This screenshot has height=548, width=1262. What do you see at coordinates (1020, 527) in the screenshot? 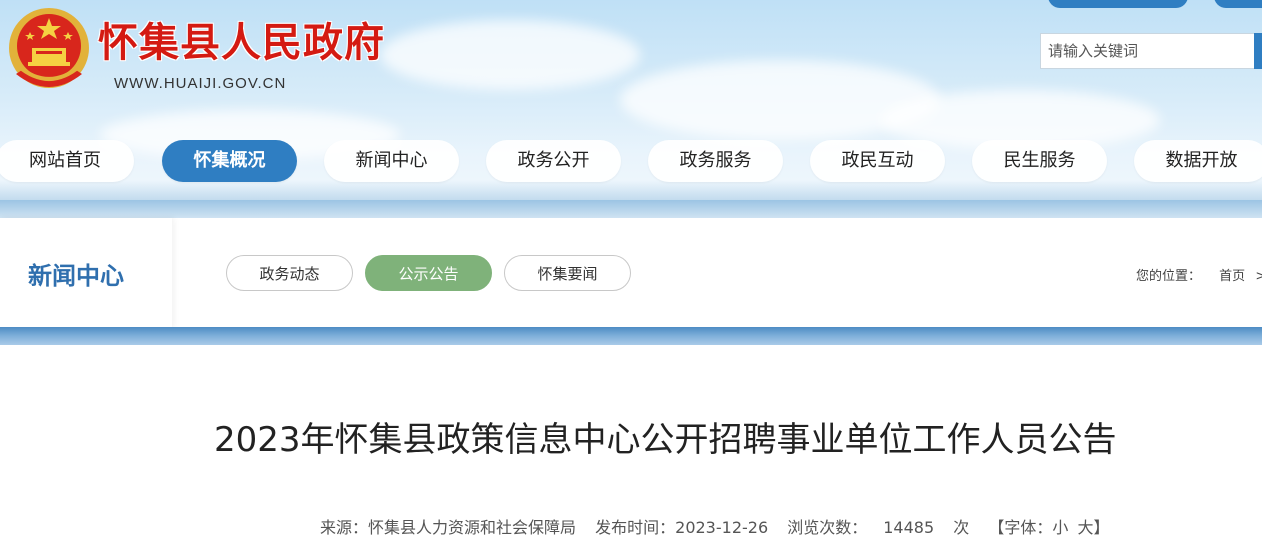
I see `font-size-label: 【字体：` at bounding box center [1020, 527].